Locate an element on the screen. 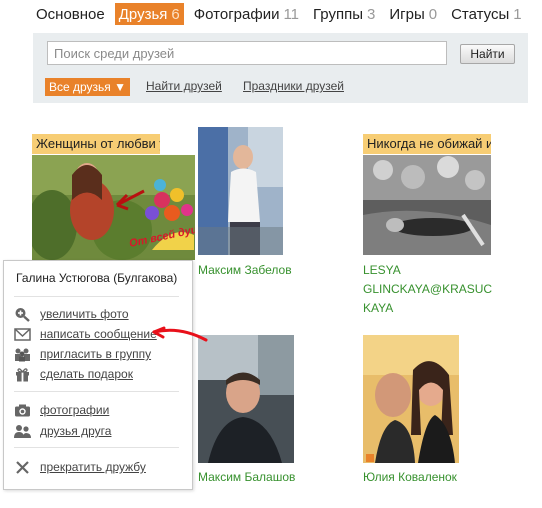 This screenshot has height=508, width=542. menu-item-photos: фотографии is located at coordinates (61, 410).